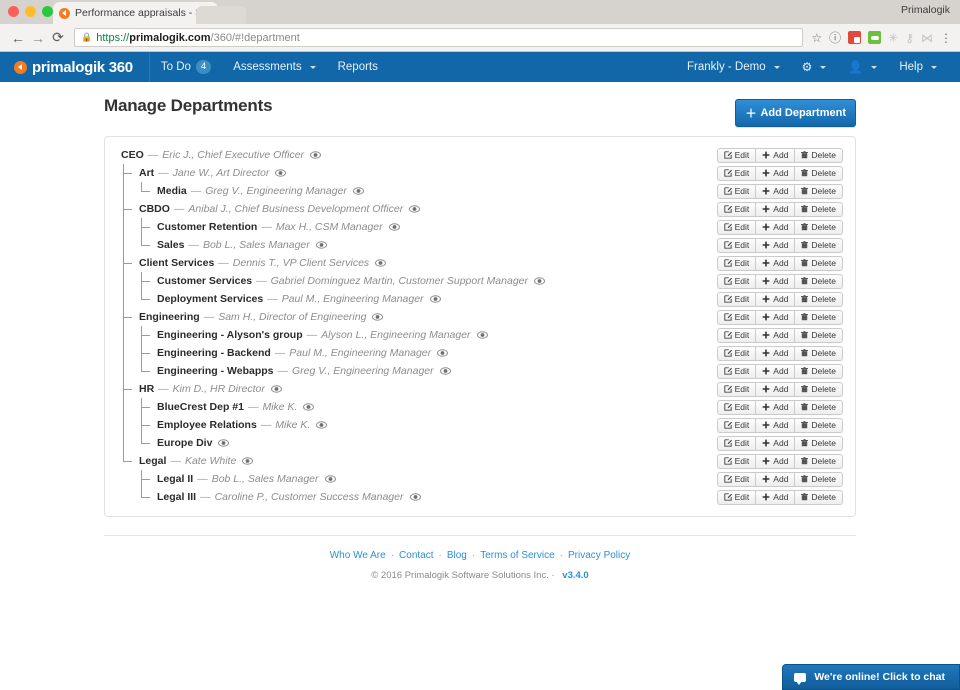 The height and width of the screenshot is (690, 960). What do you see at coordinates (835, 38) in the screenshot?
I see `info-icon: ⓘ` at bounding box center [835, 38].